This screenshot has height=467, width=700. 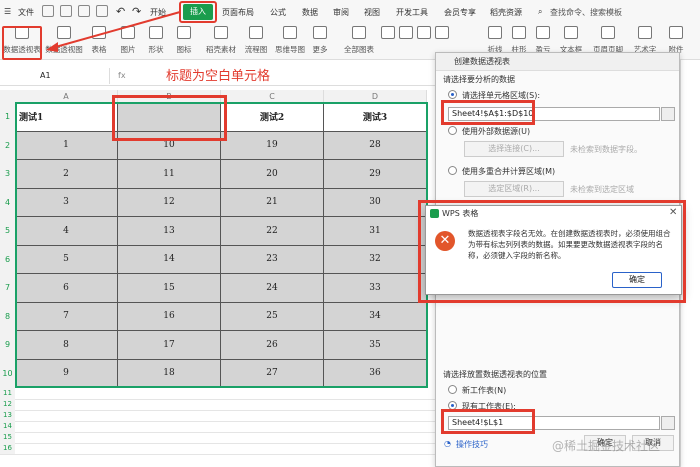 I want to click on row-header: 10, so click(x=7, y=373).